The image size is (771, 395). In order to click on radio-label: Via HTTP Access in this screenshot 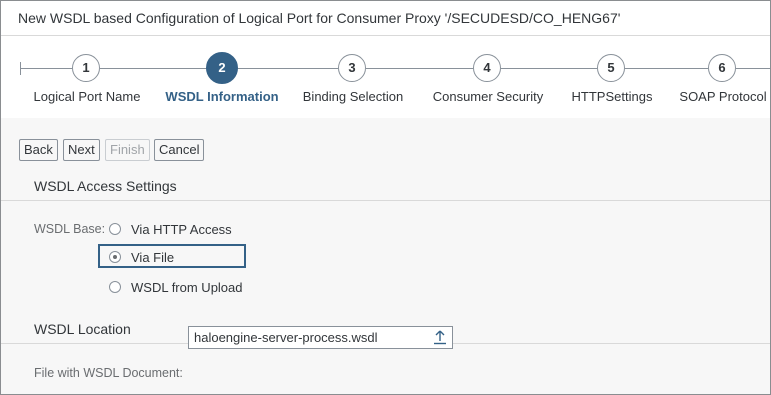, I will do `click(181, 229)`.